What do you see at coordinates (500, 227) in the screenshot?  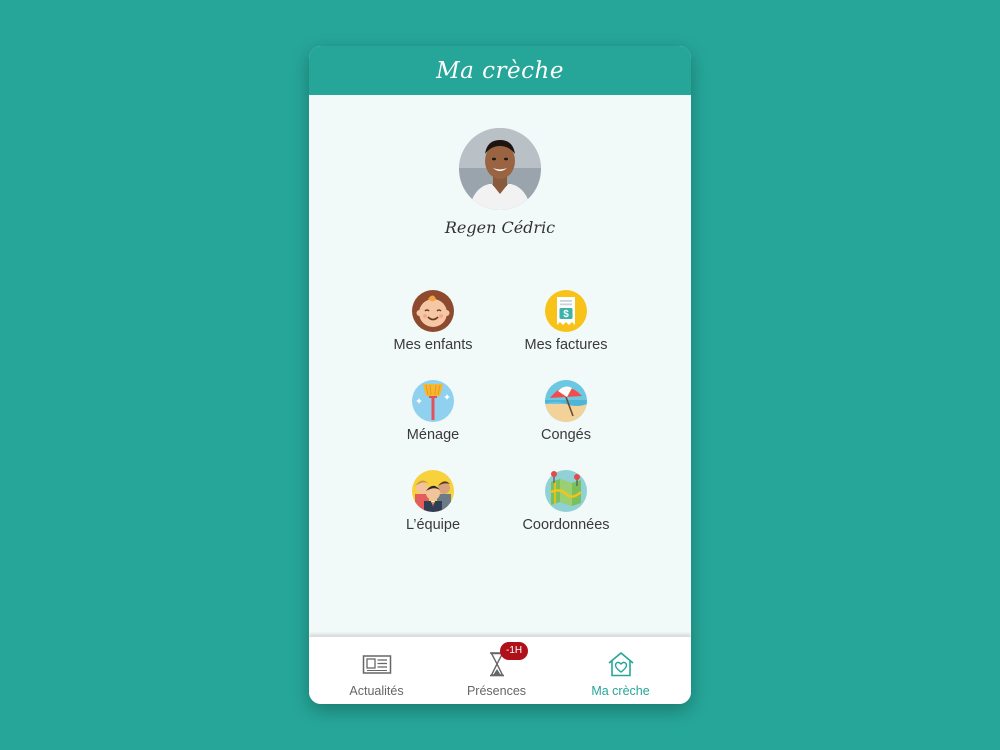 I see `user-name: Regen Cédric` at bounding box center [500, 227].